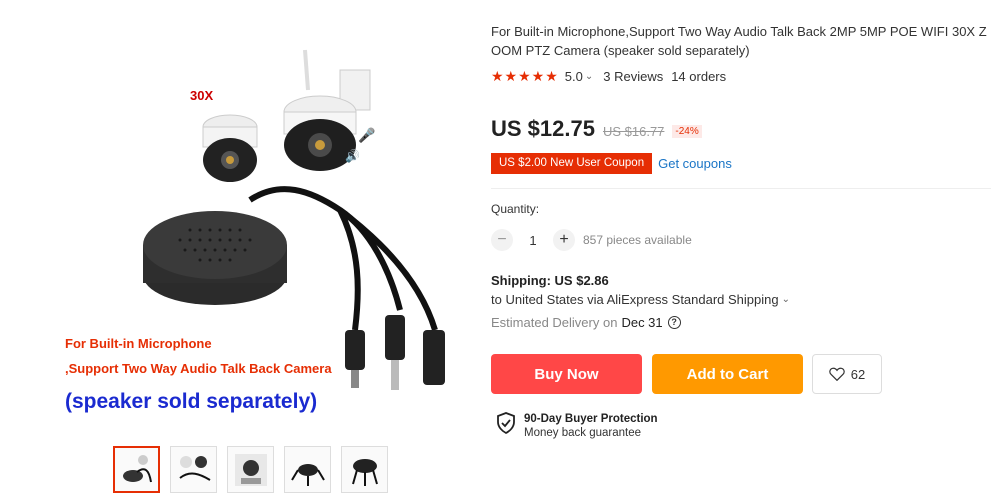 The width and height of the screenshot is (1000, 502). I want to click on add-to-cart-button: Add to Cart, so click(727, 374).